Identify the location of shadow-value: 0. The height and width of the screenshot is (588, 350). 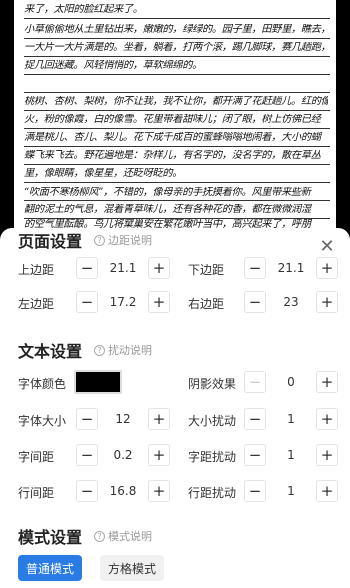
(291, 382).